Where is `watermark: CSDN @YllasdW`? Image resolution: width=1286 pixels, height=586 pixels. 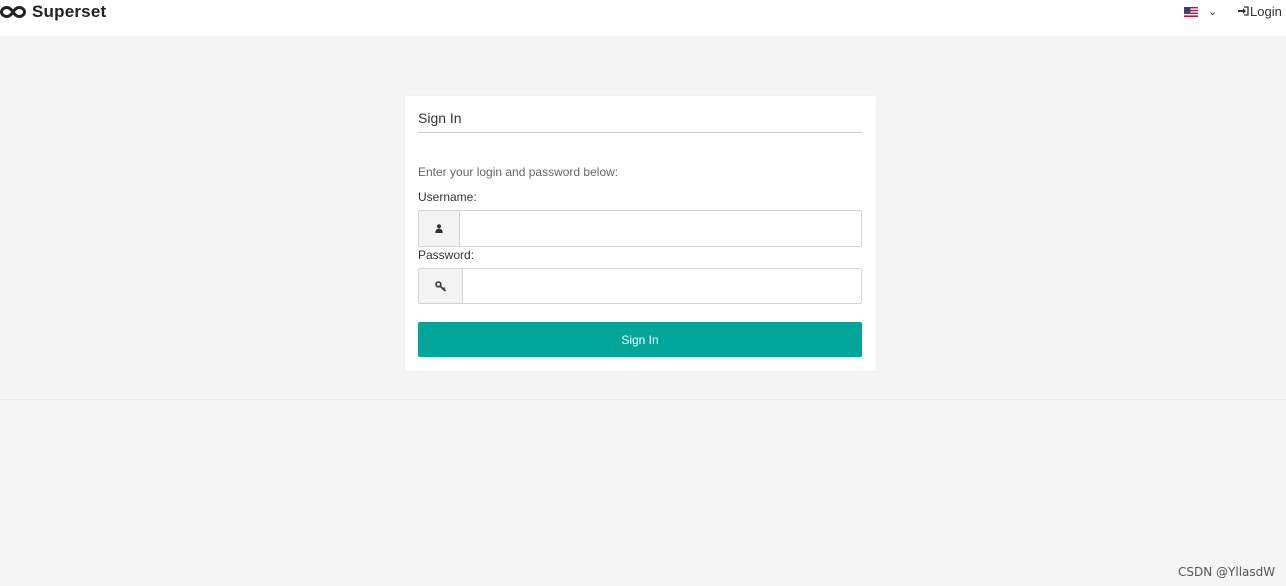
watermark: CSDN @YllasdW is located at coordinates (1227, 572).